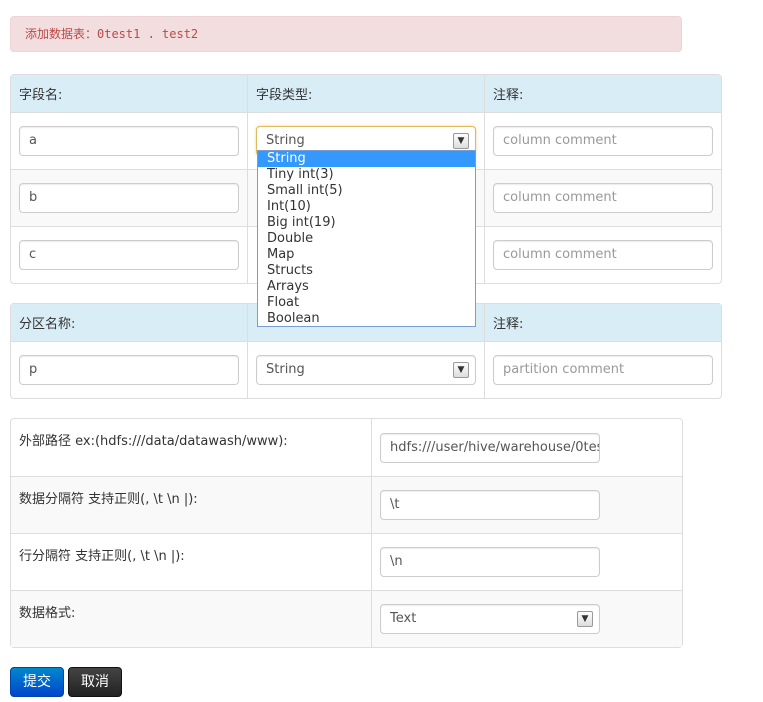 The width and height of the screenshot is (763, 702). I want to click on partition-type-value: String, so click(285, 369).